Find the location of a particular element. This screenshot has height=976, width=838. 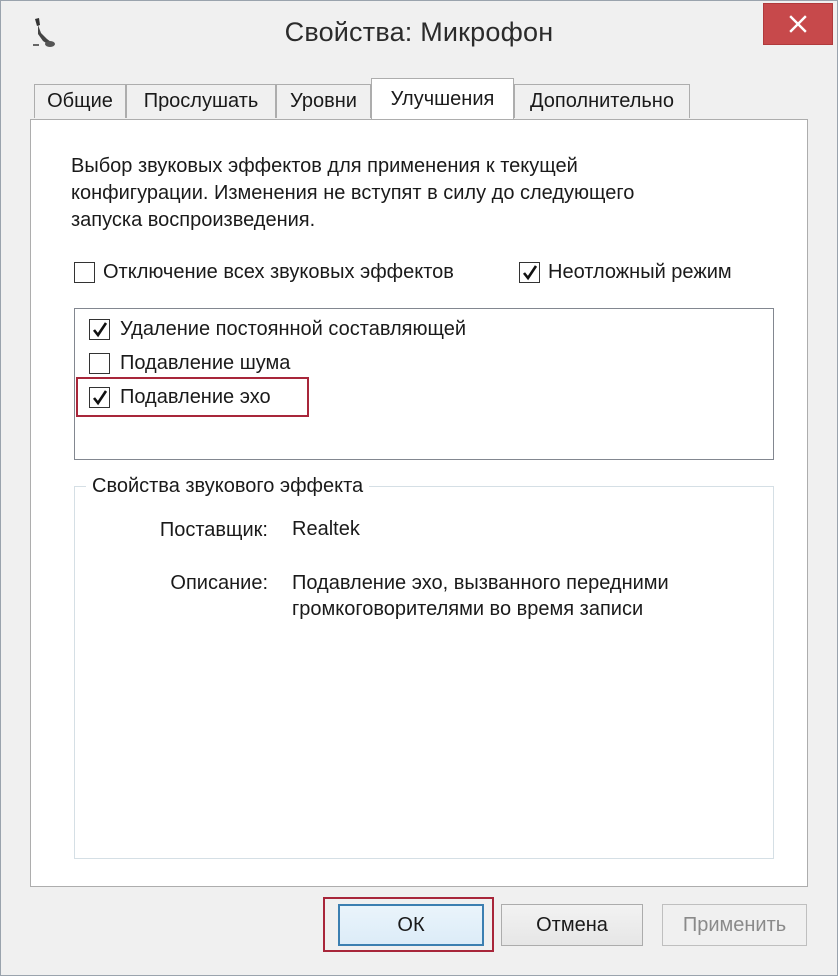

title-bar: Свойства: Микрофон is located at coordinates (419, 34).